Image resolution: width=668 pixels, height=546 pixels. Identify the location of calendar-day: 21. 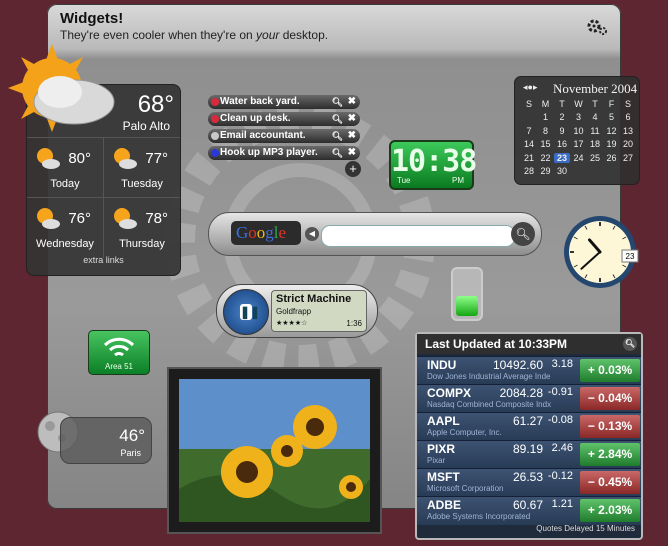
(529, 158).